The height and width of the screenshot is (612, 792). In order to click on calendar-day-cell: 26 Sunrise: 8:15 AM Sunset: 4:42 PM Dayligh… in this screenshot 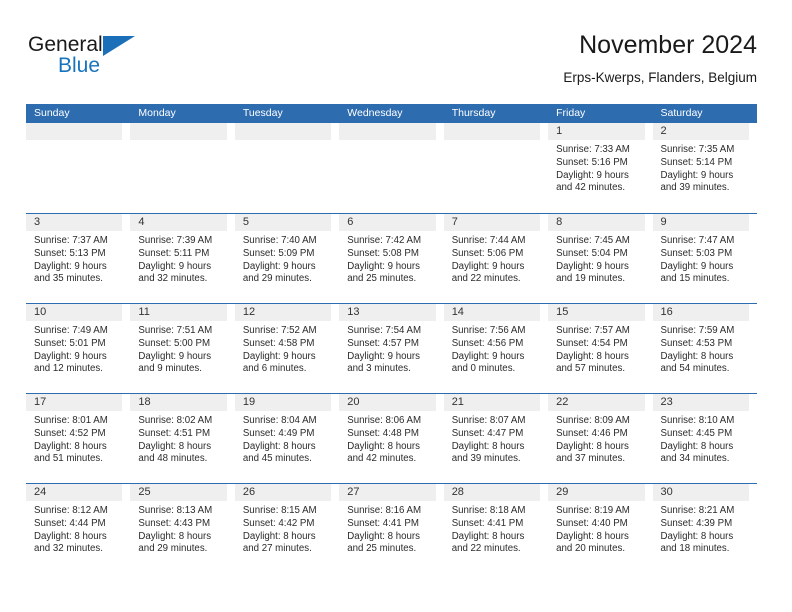, I will do `click(286, 528)`.